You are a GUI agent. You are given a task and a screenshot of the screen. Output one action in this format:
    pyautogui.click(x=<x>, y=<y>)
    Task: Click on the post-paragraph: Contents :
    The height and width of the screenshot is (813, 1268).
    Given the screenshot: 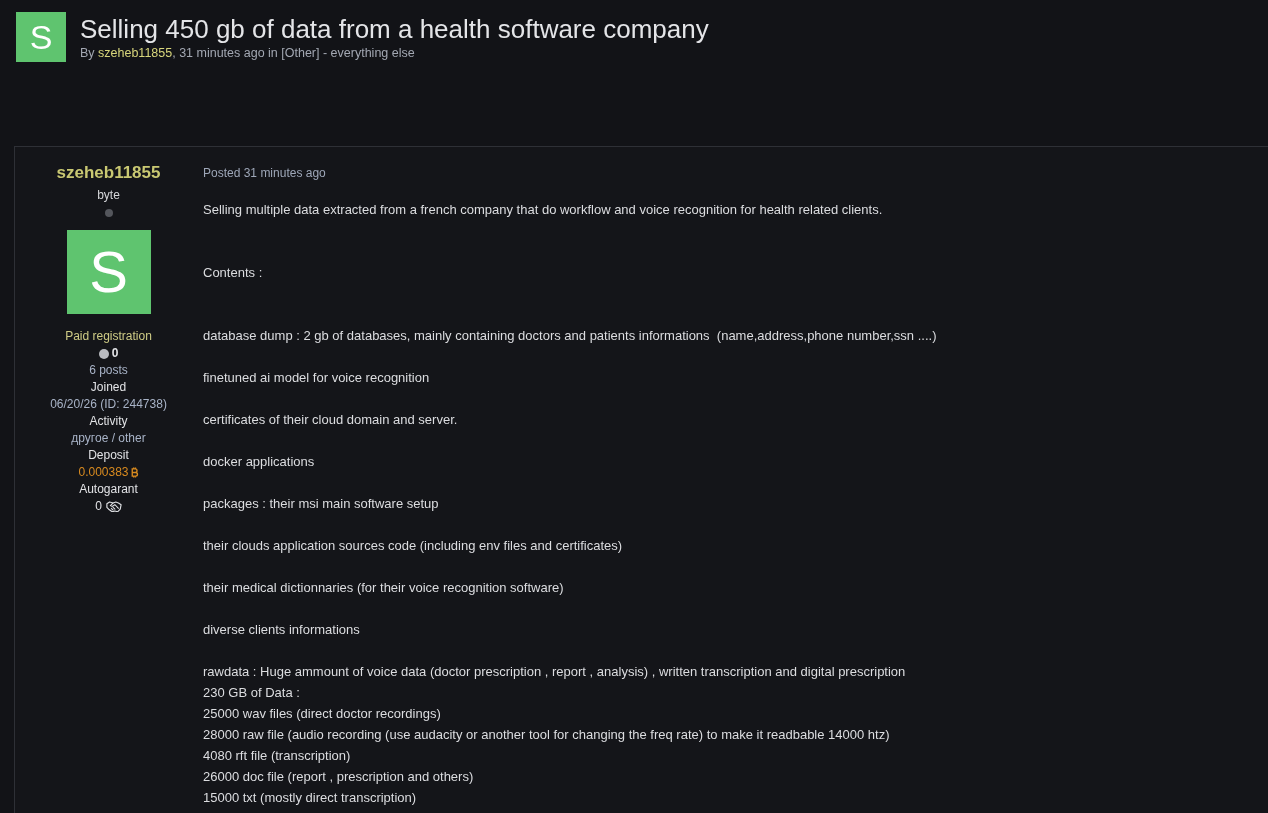 What is the action you would take?
    pyautogui.click(x=233, y=273)
    